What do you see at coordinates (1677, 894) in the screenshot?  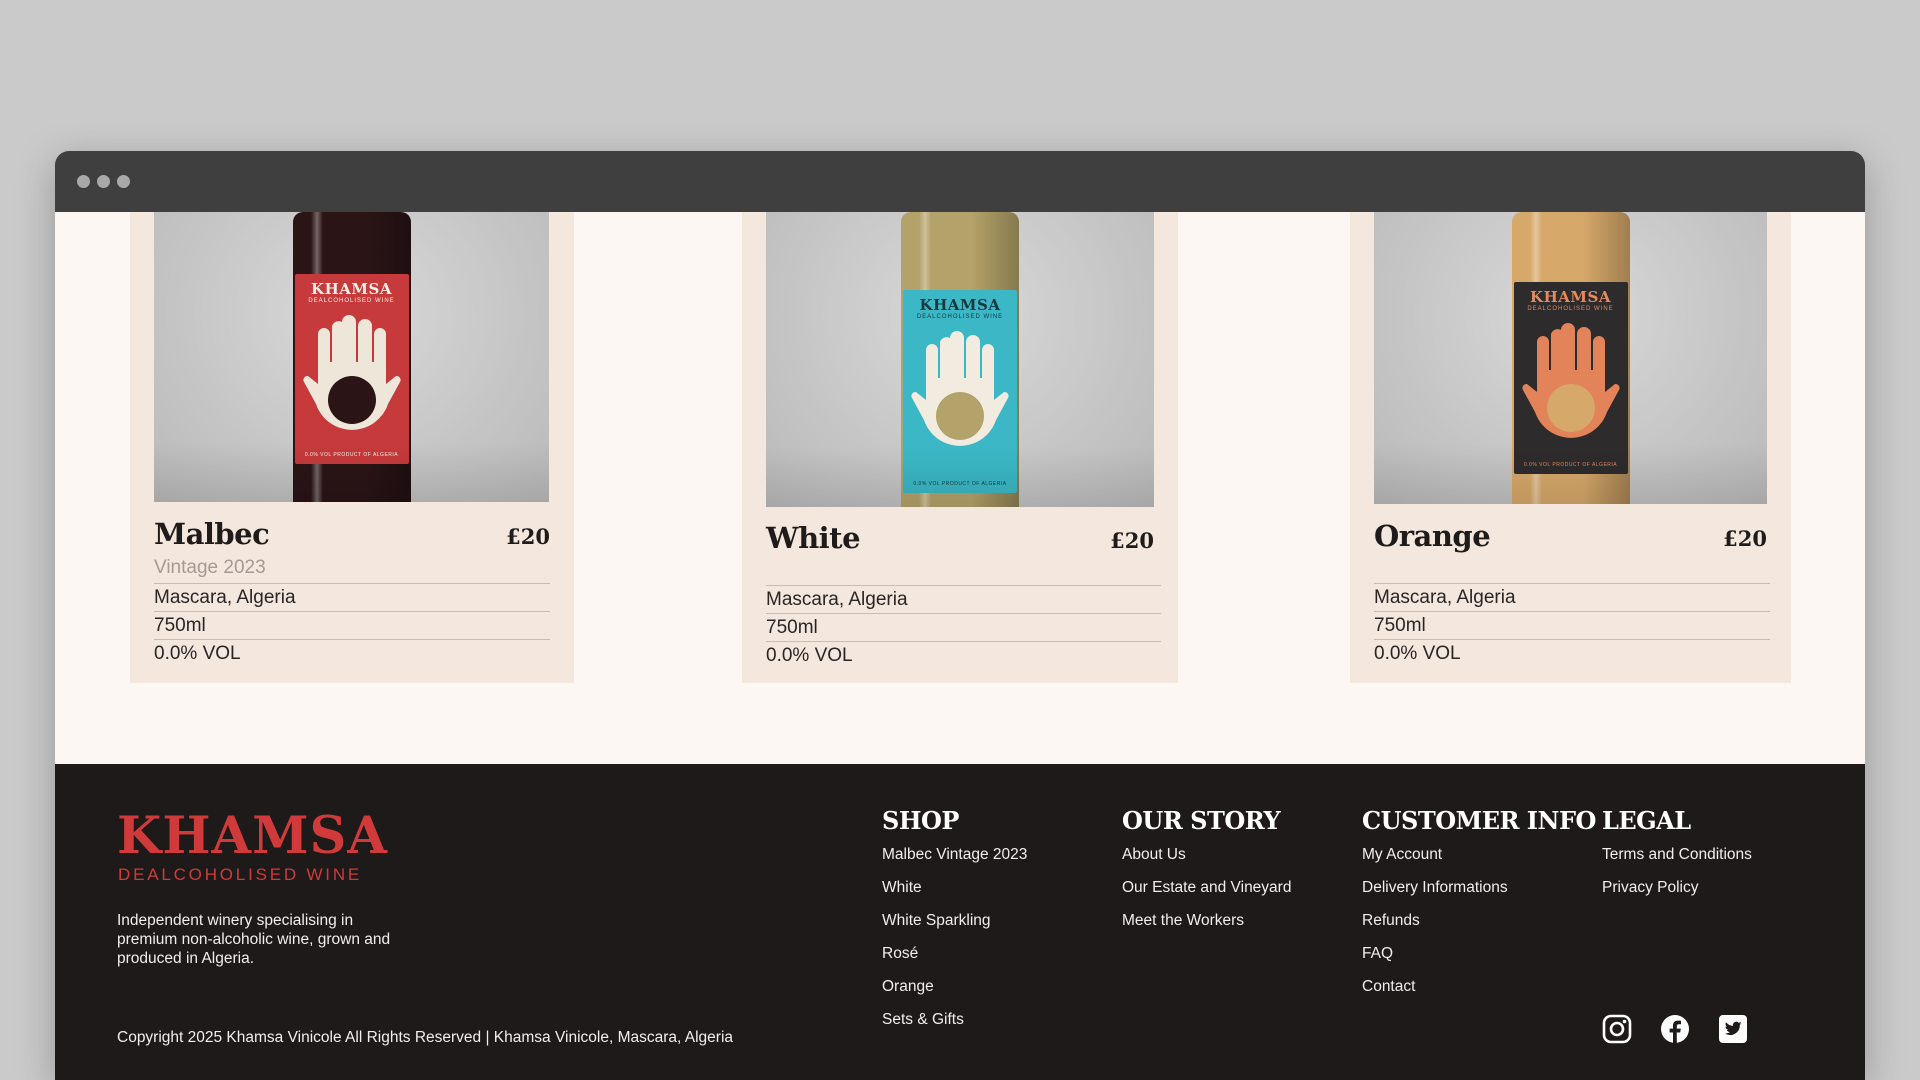 I see `footer-link-privacy: Privacy Policy` at bounding box center [1677, 894].